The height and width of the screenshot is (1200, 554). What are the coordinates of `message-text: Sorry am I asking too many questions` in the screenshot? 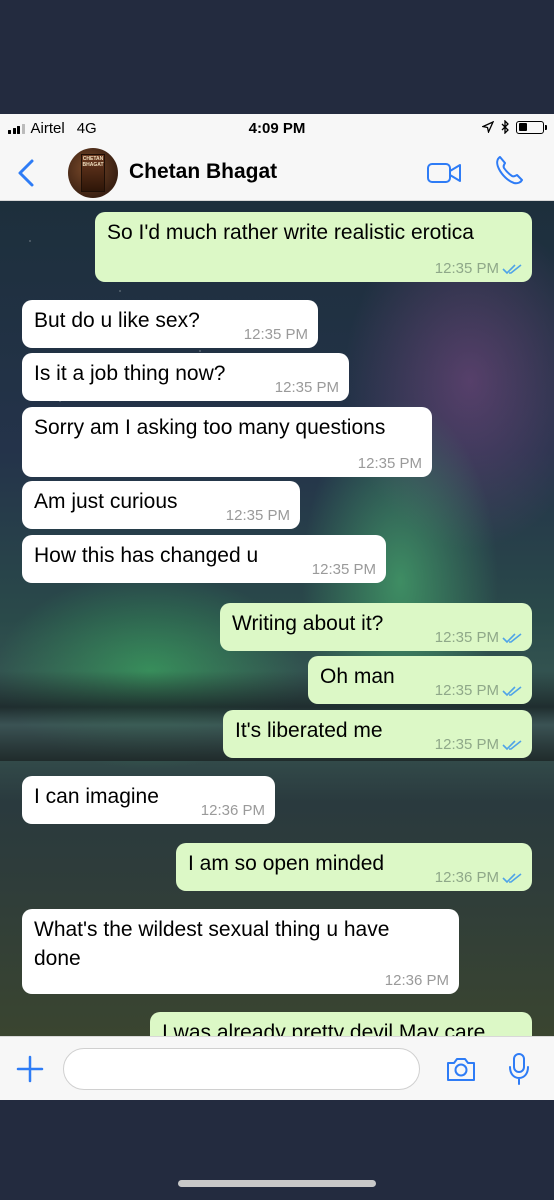 It's located at (210, 427).